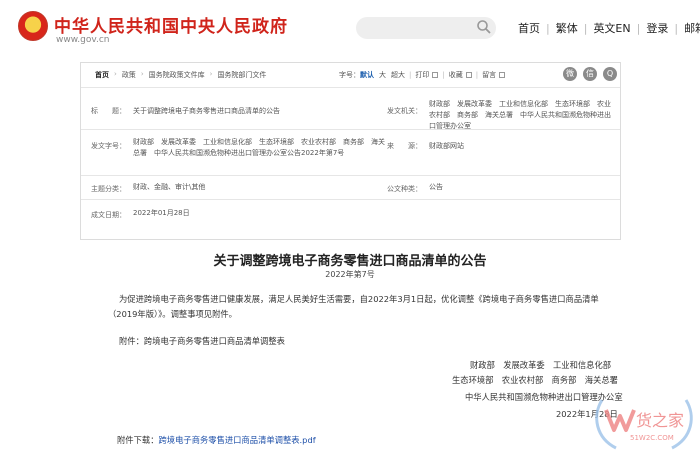 Image resolution: width=700 pixels, height=460 pixels. Describe the element at coordinates (426, 28) in the screenshot. I see `search-input` at that location.